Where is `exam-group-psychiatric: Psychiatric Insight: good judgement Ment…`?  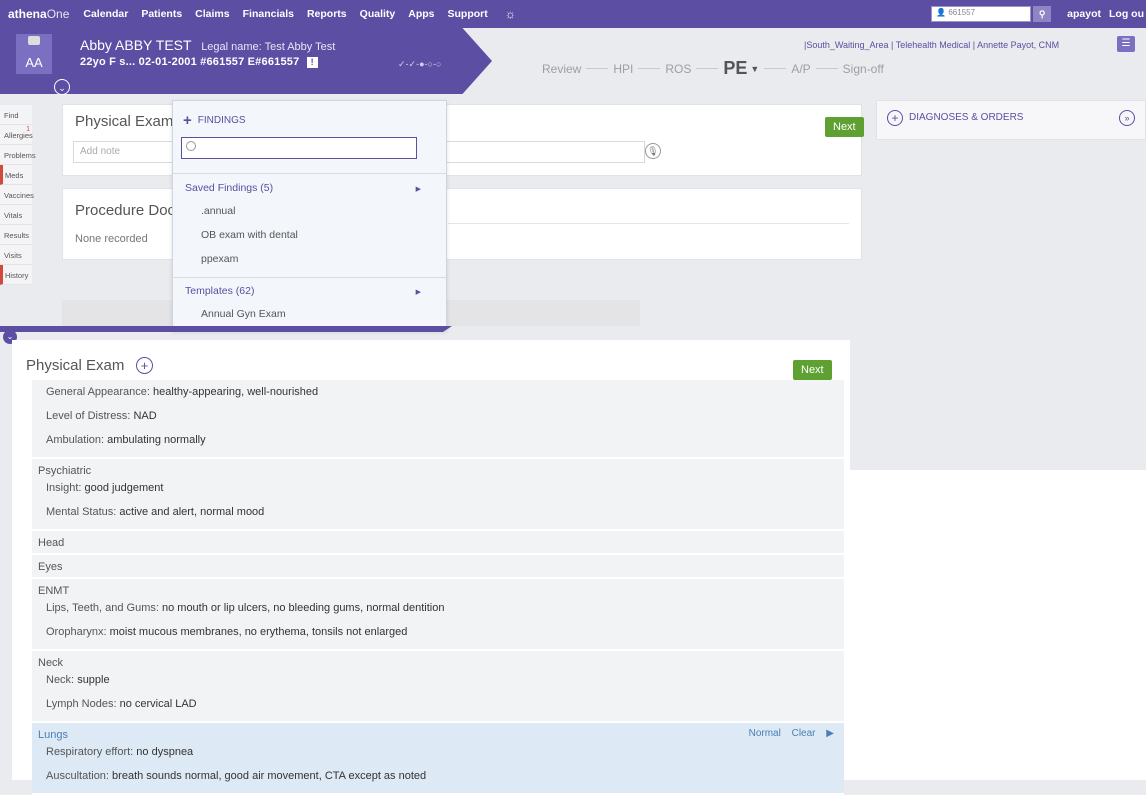
exam-group-psychiatric: Psychiatric Insight: good judgement Ment… is located at coordinates (438, 495).